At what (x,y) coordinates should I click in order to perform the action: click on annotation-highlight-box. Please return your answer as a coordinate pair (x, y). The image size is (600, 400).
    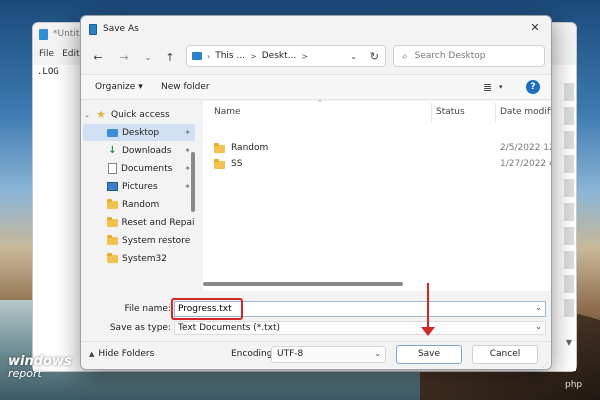
    Looking at the image, I should click on (207, 309).